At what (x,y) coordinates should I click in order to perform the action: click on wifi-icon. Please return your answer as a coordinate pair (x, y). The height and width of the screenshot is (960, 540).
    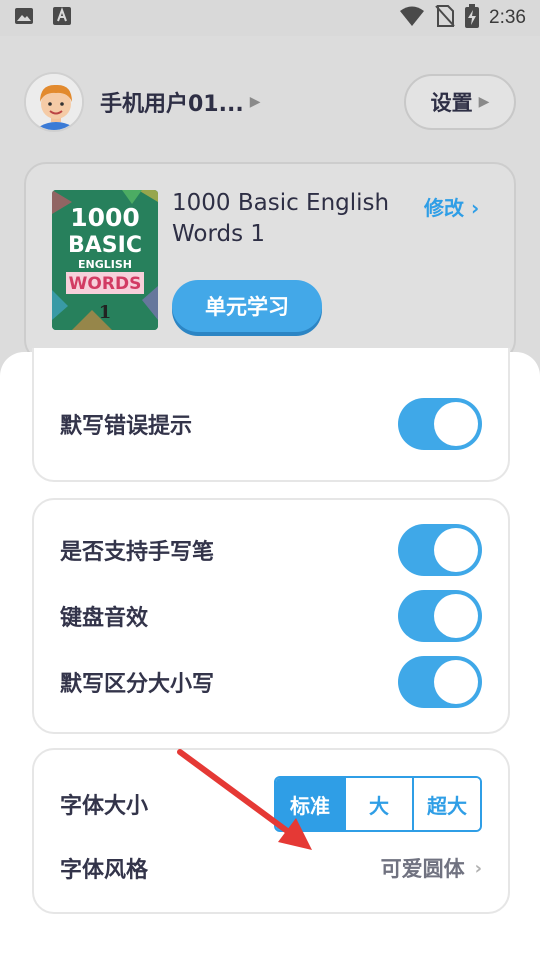
    Looking at the image, I should click on (412, 18).